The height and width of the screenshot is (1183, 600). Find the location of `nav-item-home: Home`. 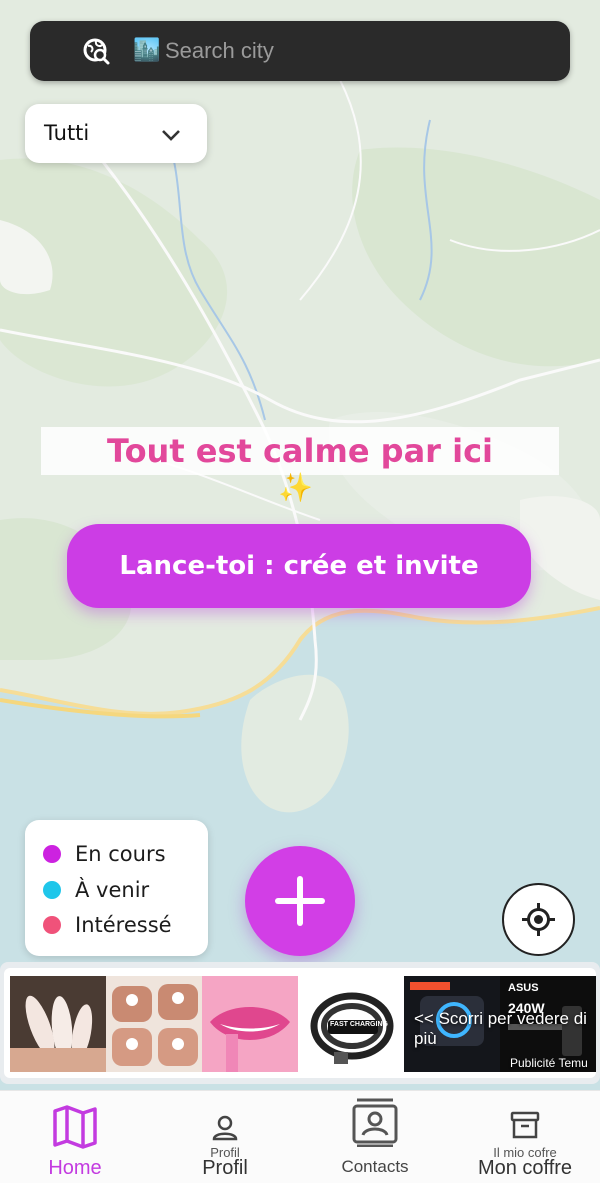

nav-item-home: Home is located at coordinates (75, 1137).